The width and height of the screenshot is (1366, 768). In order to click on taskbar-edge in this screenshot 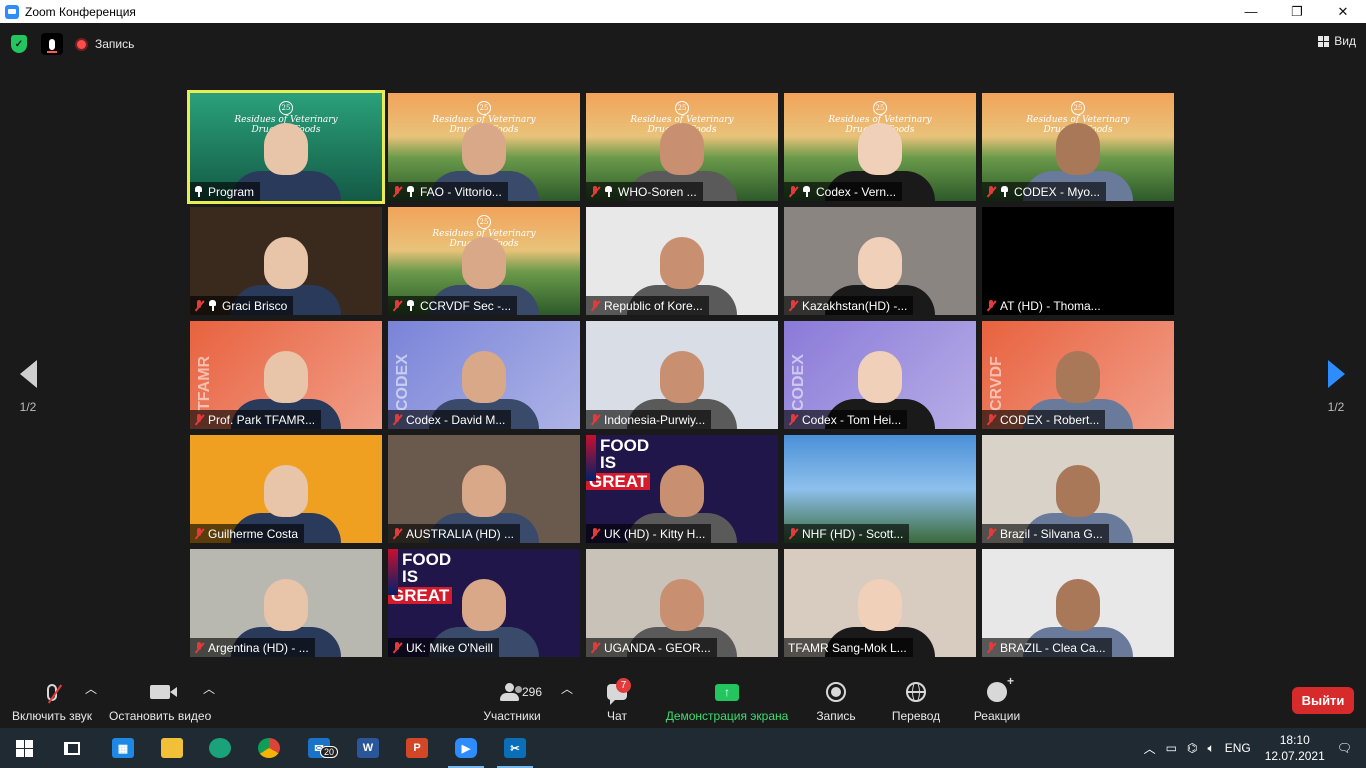, I will do `click(220, 748)`.